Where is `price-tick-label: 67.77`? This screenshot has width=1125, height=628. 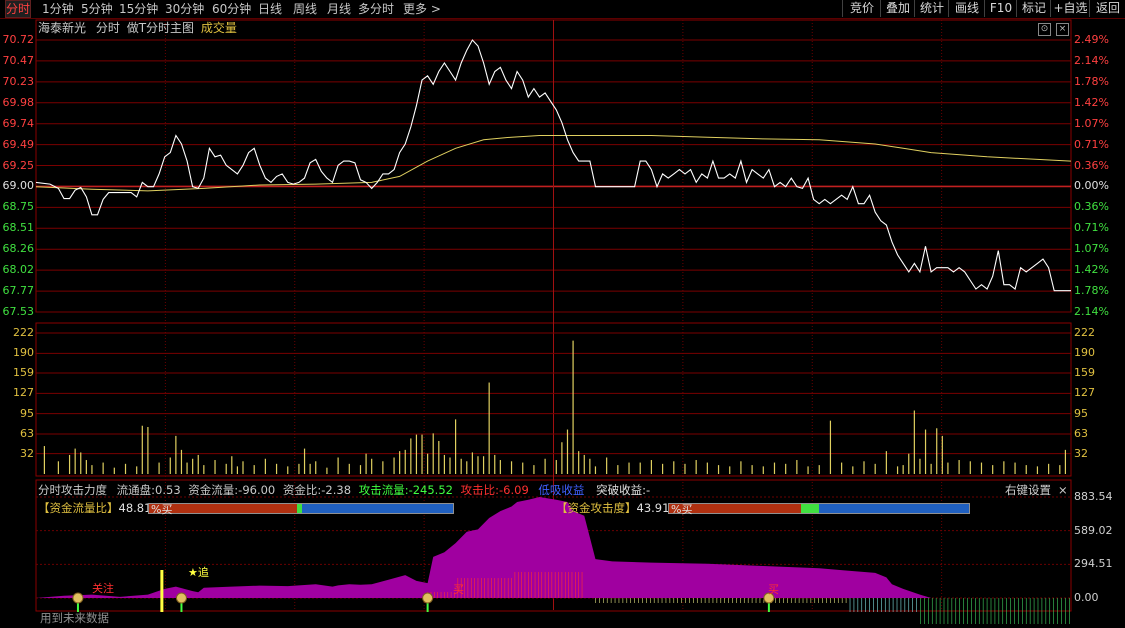
price-tick-label: 67.77 is located at coordinates (18, 291).